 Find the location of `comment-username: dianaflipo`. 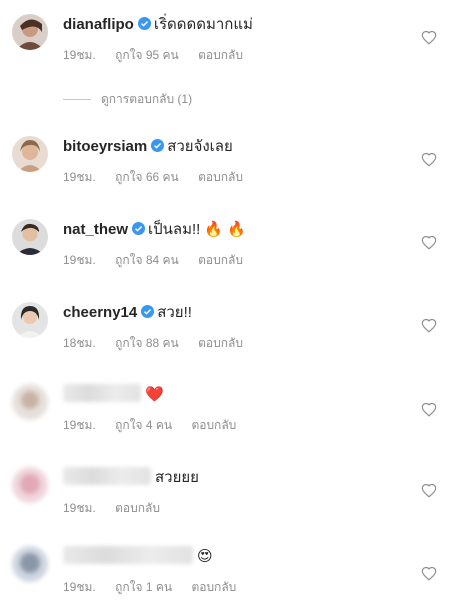

comment-username: dianaflipo is located at coordinates (98, 24).